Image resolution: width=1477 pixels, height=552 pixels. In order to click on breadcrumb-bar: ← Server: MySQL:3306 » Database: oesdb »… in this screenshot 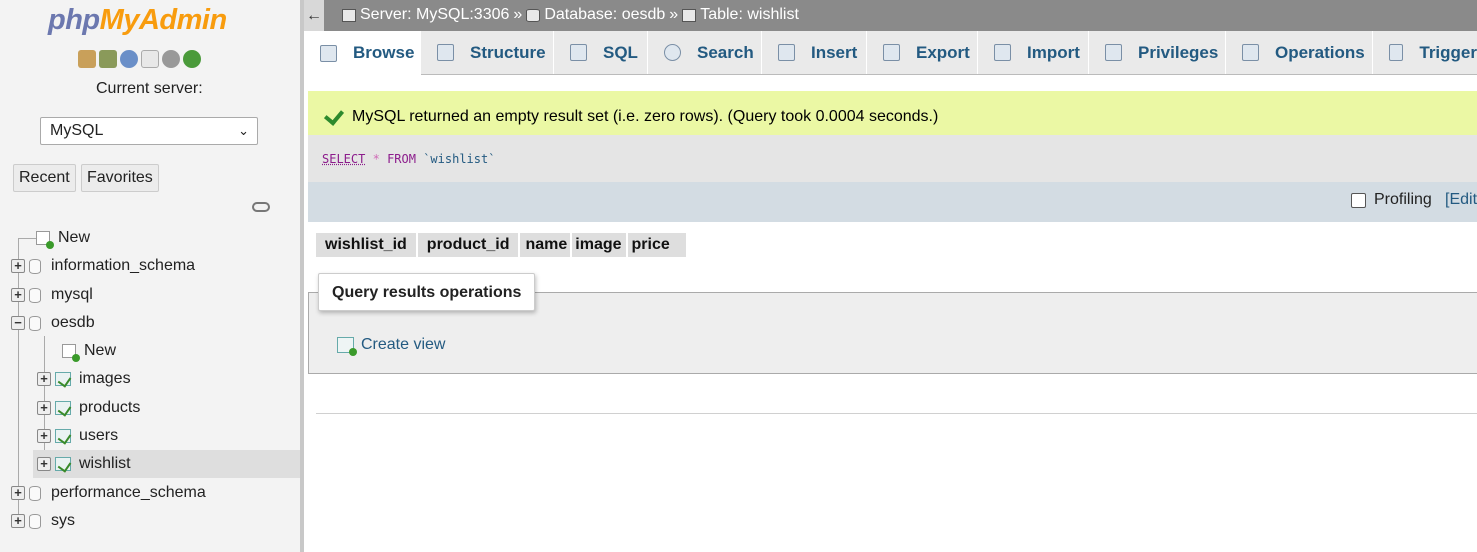, I will do `click(890, 15)`.